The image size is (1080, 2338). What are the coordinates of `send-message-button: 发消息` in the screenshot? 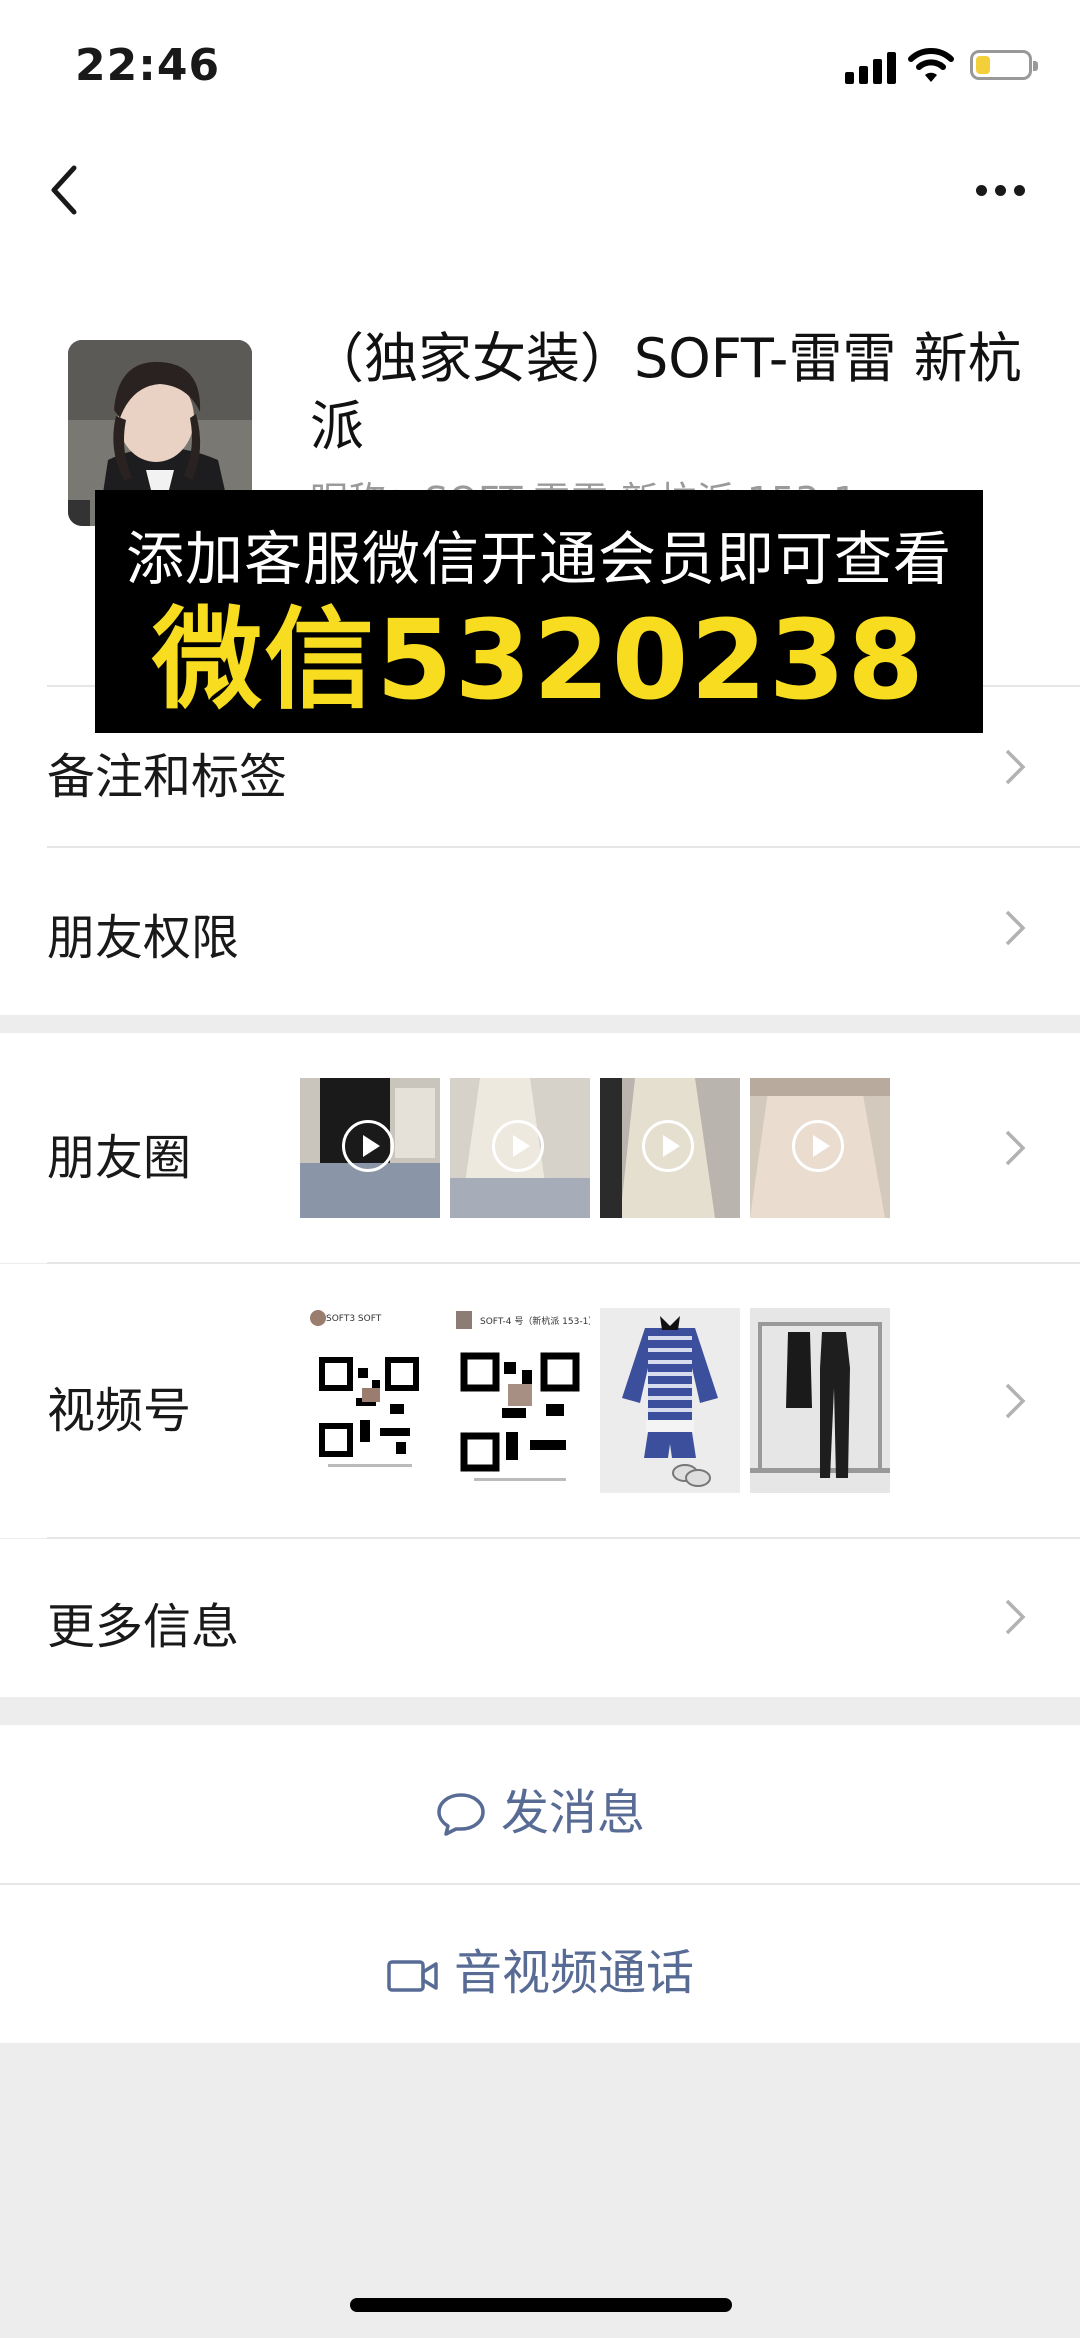 It's located at (540, 1804).